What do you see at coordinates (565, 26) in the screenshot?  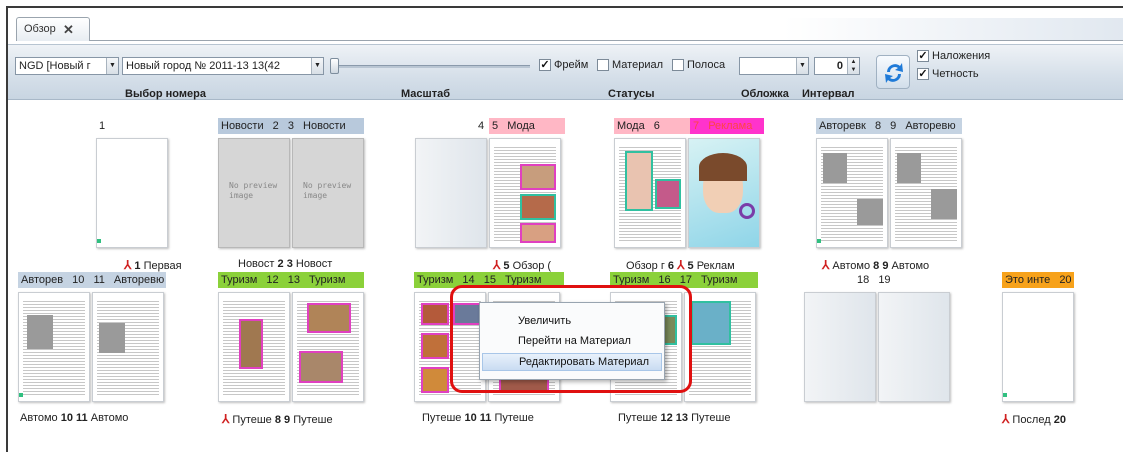 I see `tab-bar: Обзор ✕` at bounding box center [565, 26].